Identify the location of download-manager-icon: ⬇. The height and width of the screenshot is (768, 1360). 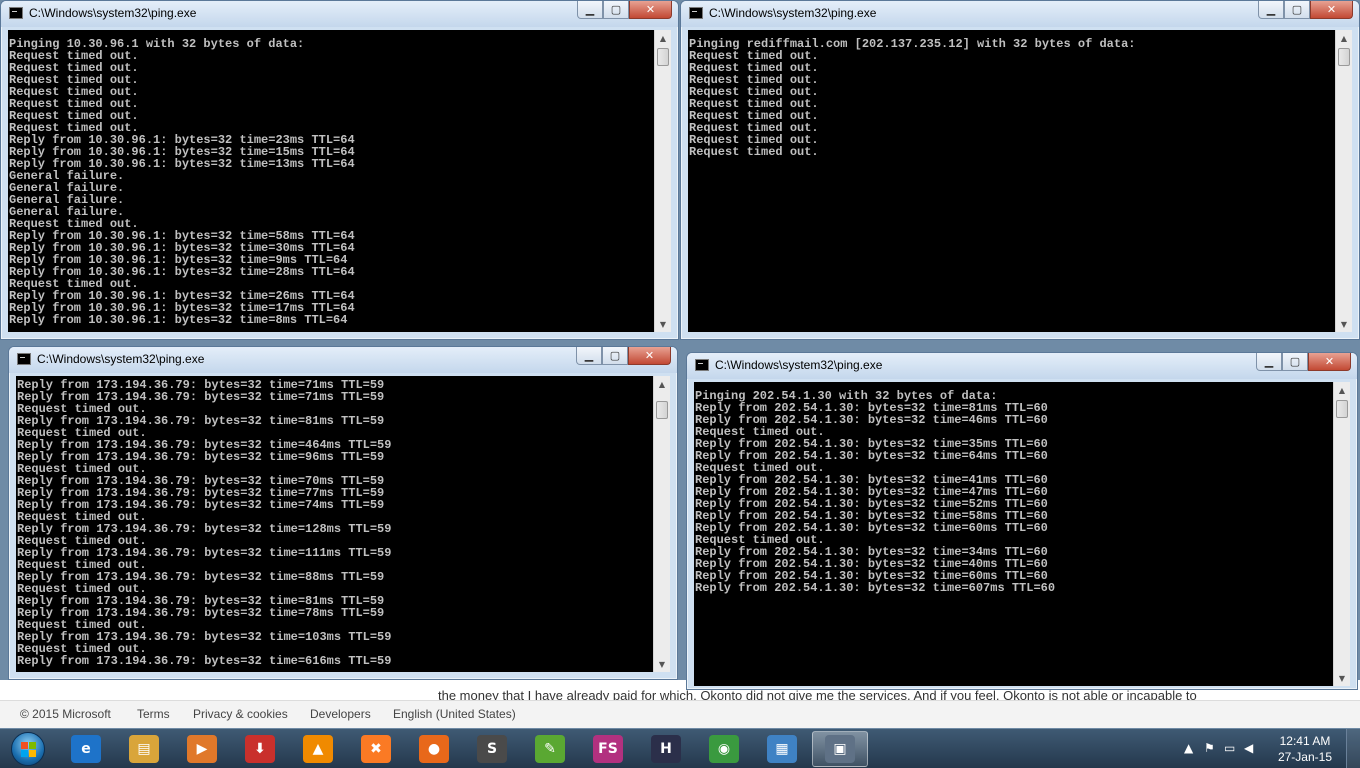
(260, 749).